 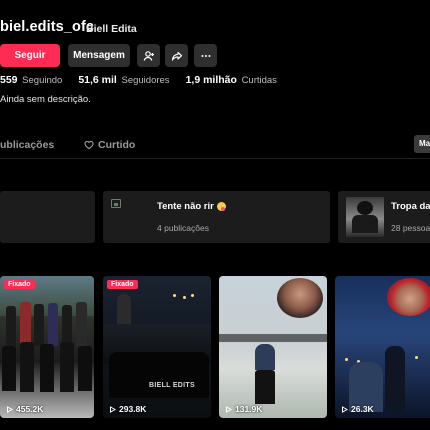 I want to click on sort-latest-button: Mais, so click(x=422, y=144).